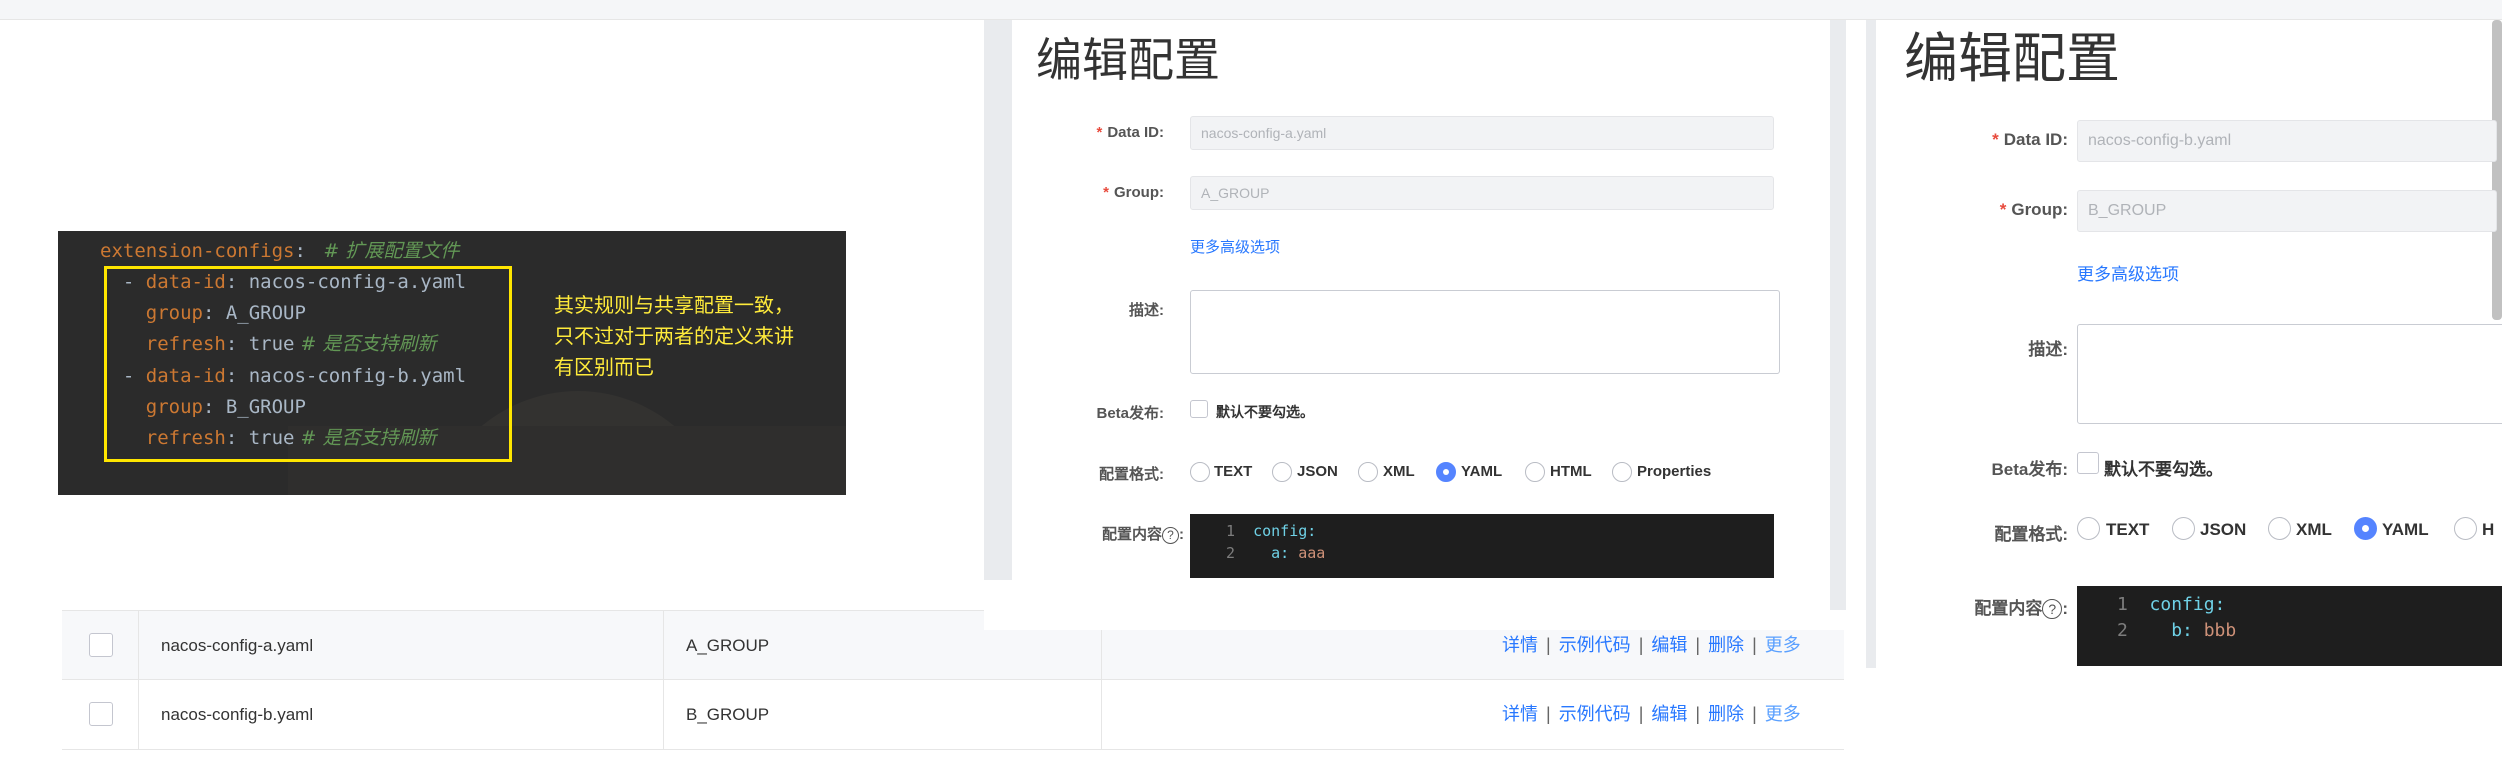 Image resolution: width=2502 pixels, height=768 pixels. Describe the element at coordinates (1482, 133) in the screenshot. I see `data-id-input: nacos-config-a.yaml` at that location.